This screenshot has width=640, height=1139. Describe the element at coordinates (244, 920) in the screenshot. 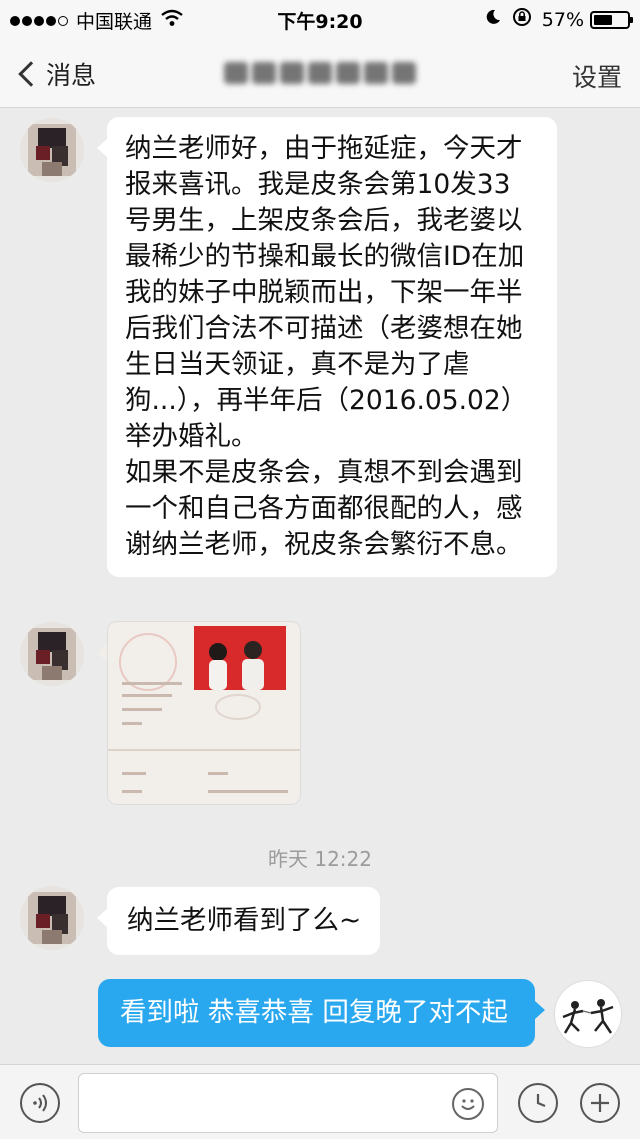

I see `message-text: 纳兰老师看到了么~` at that location.